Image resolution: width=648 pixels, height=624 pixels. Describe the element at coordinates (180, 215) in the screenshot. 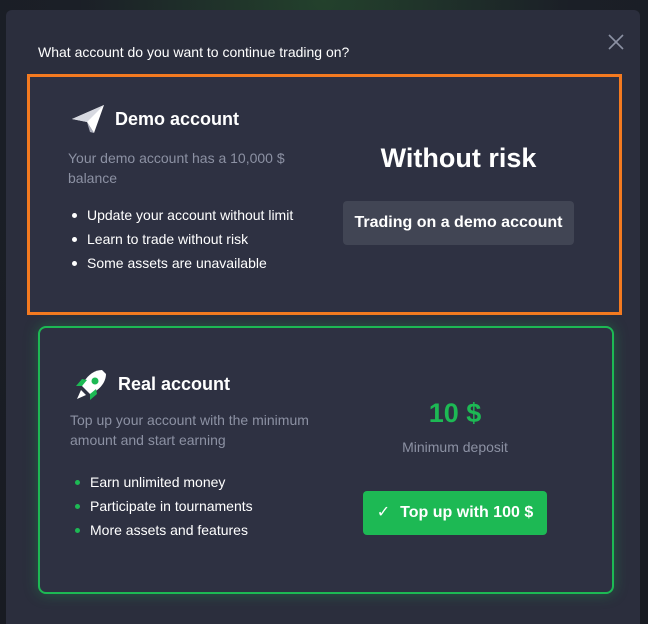

I see `list-item: Update your account without limit` at that location.